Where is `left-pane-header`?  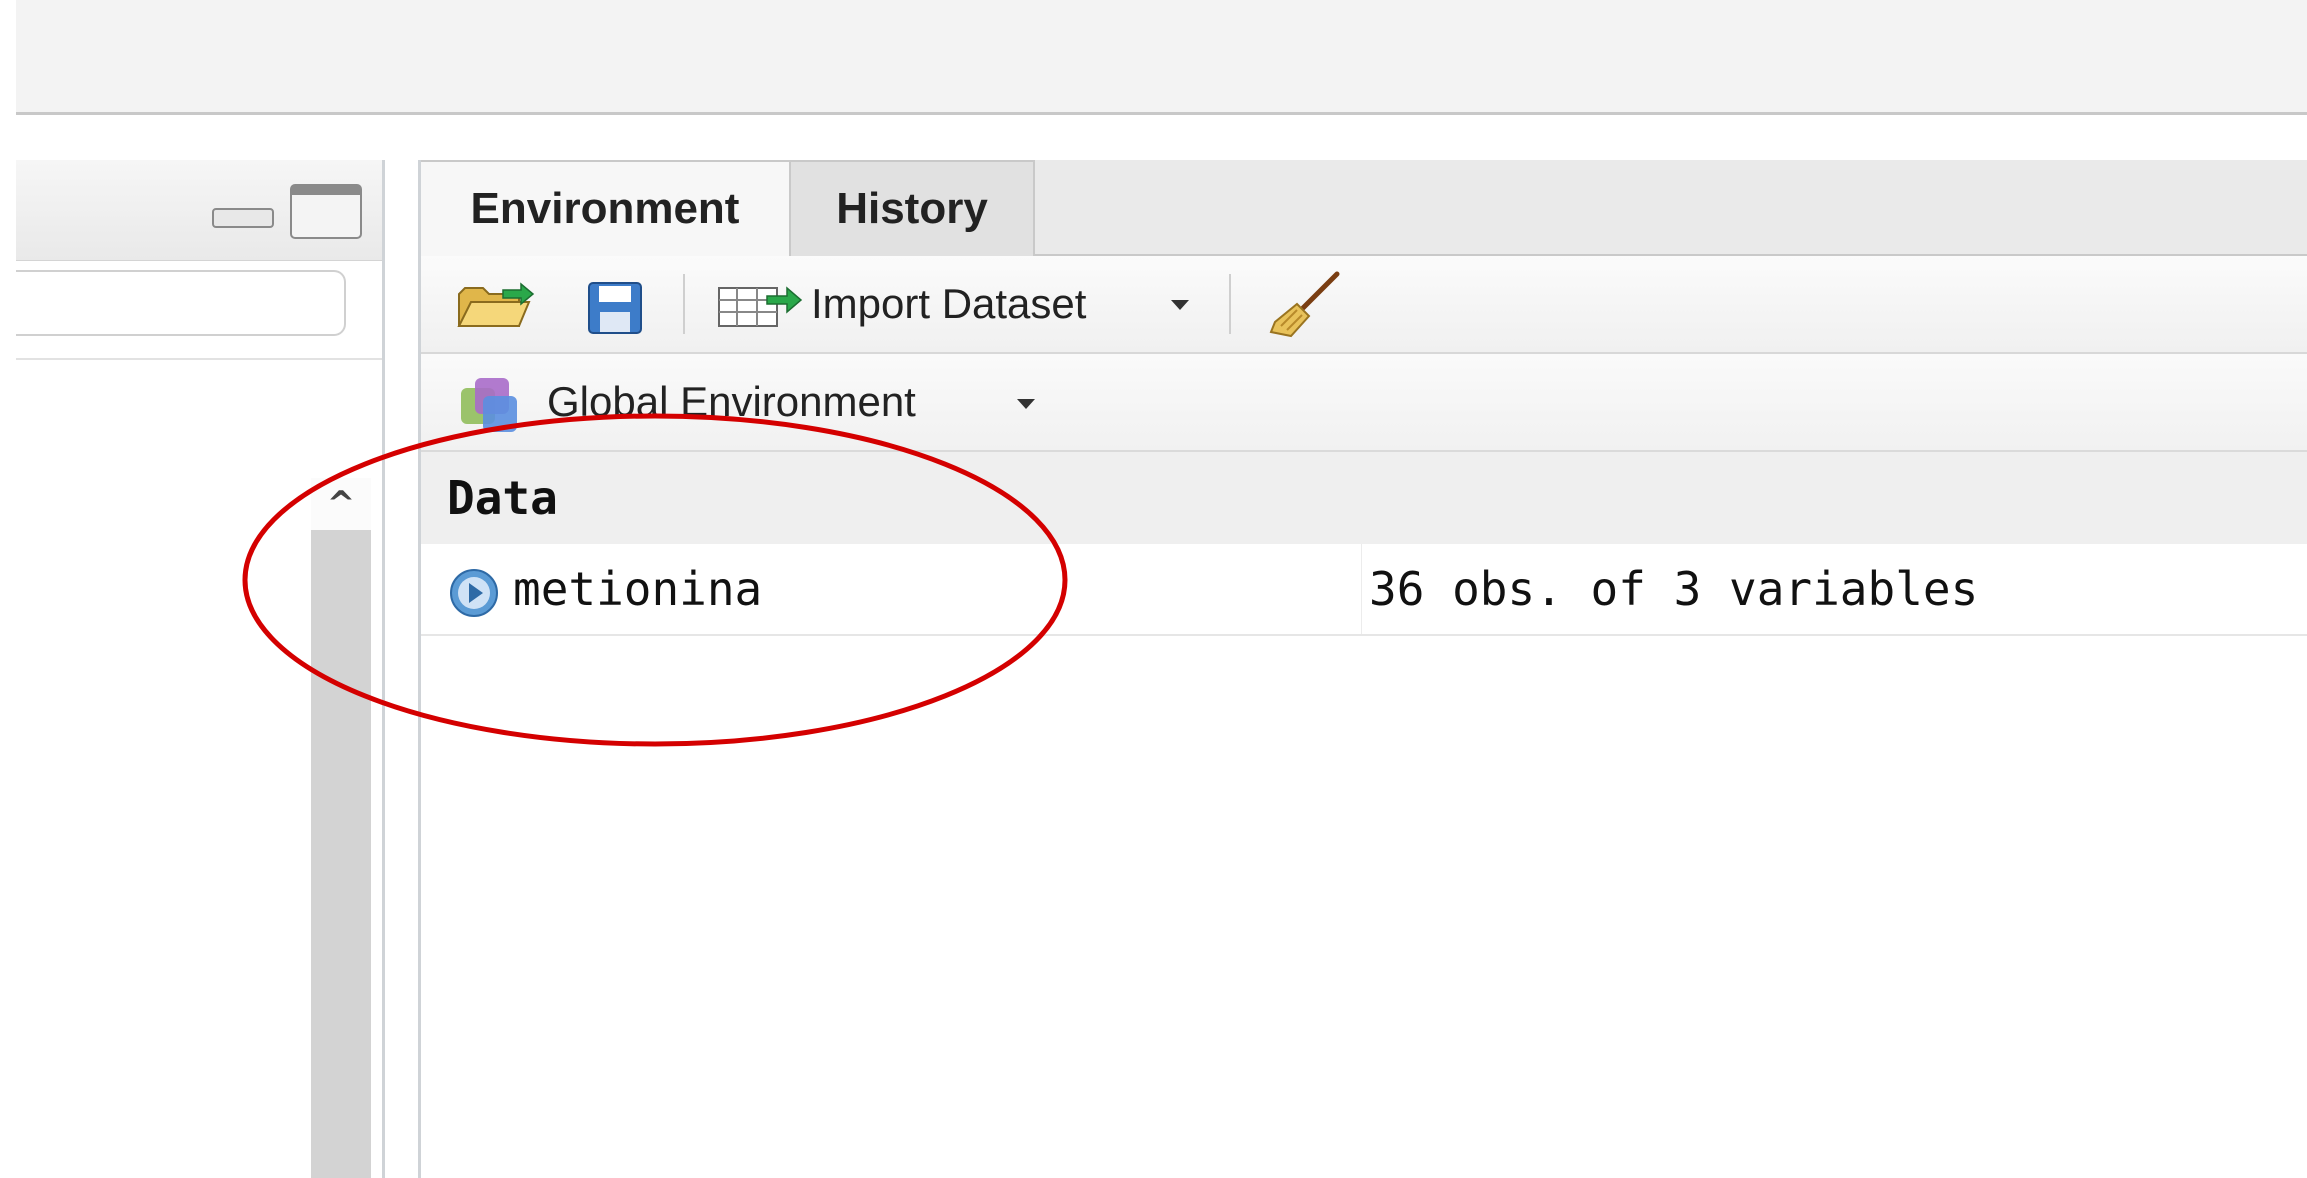 left-pane-header is located at coordinates (199, 210).